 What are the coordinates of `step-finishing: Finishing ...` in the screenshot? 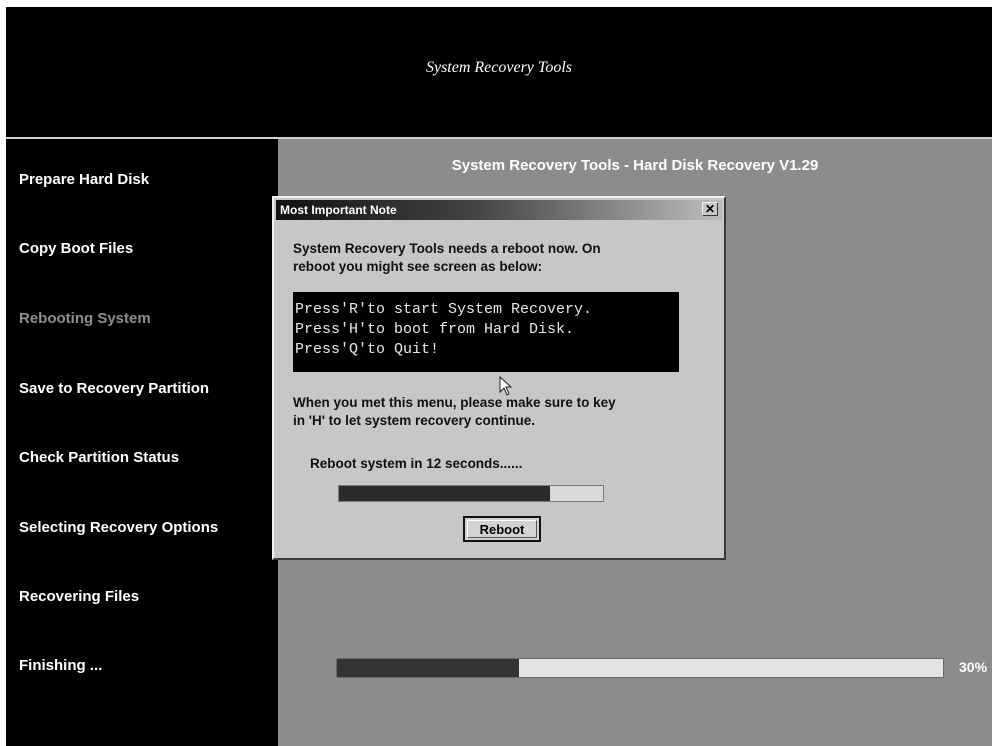 It's located at (61, 665).